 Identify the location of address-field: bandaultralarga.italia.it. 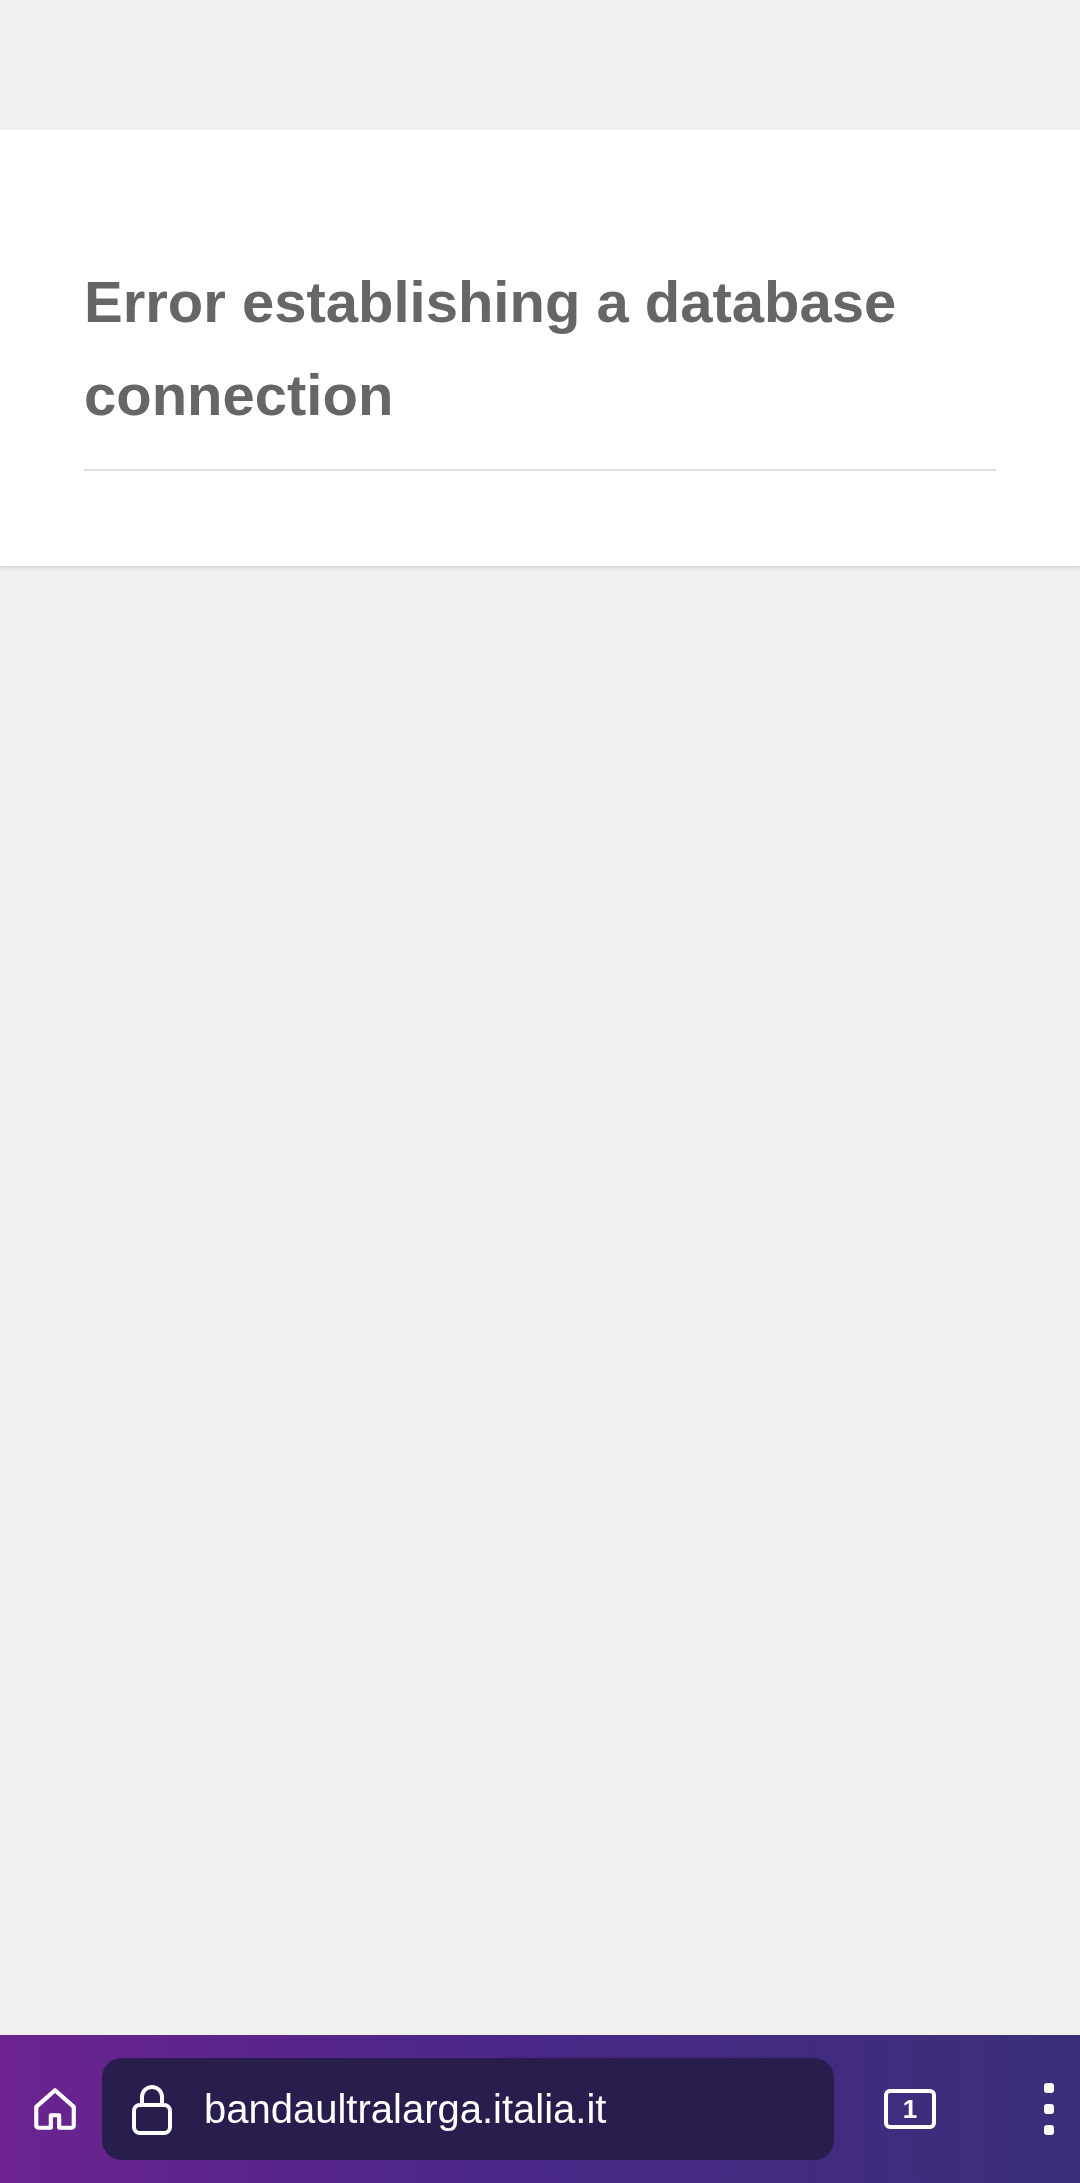
(468, 2109).